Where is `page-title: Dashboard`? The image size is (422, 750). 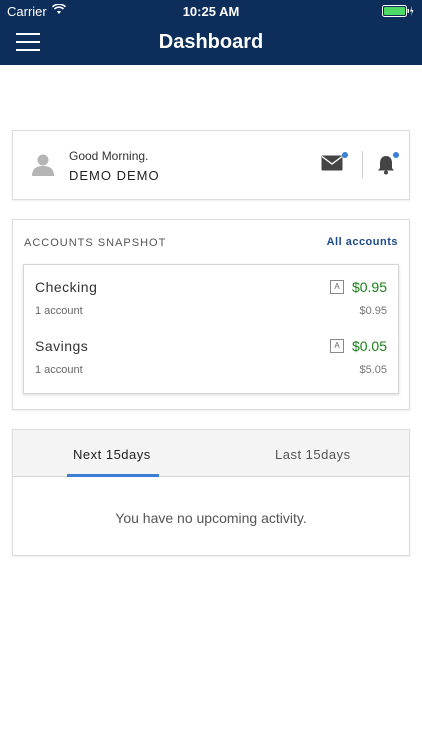
page-title: Dashboard is located at coordinates (211, 42).